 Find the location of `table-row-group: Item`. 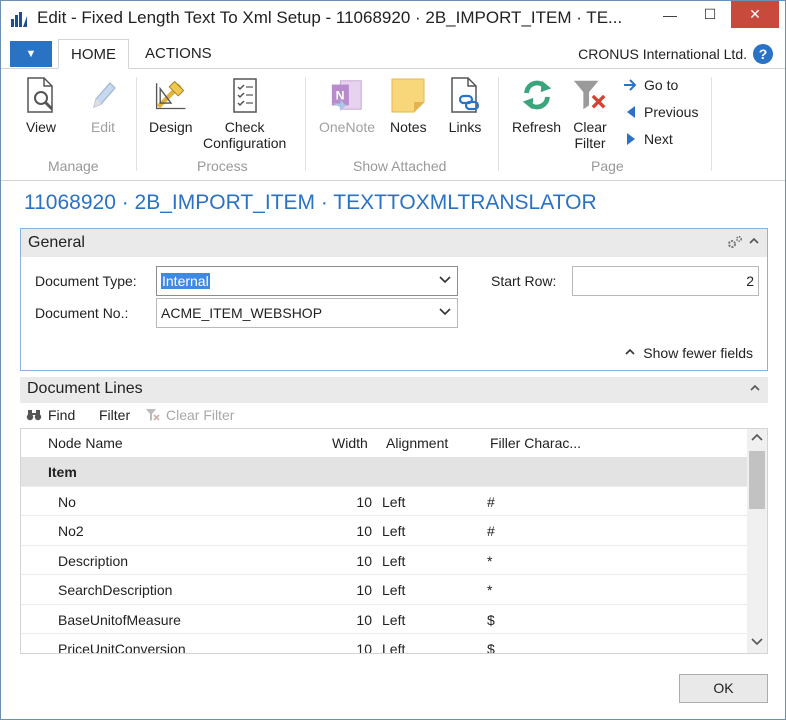

table-row-group: Item is located at coordinates (384, 472).